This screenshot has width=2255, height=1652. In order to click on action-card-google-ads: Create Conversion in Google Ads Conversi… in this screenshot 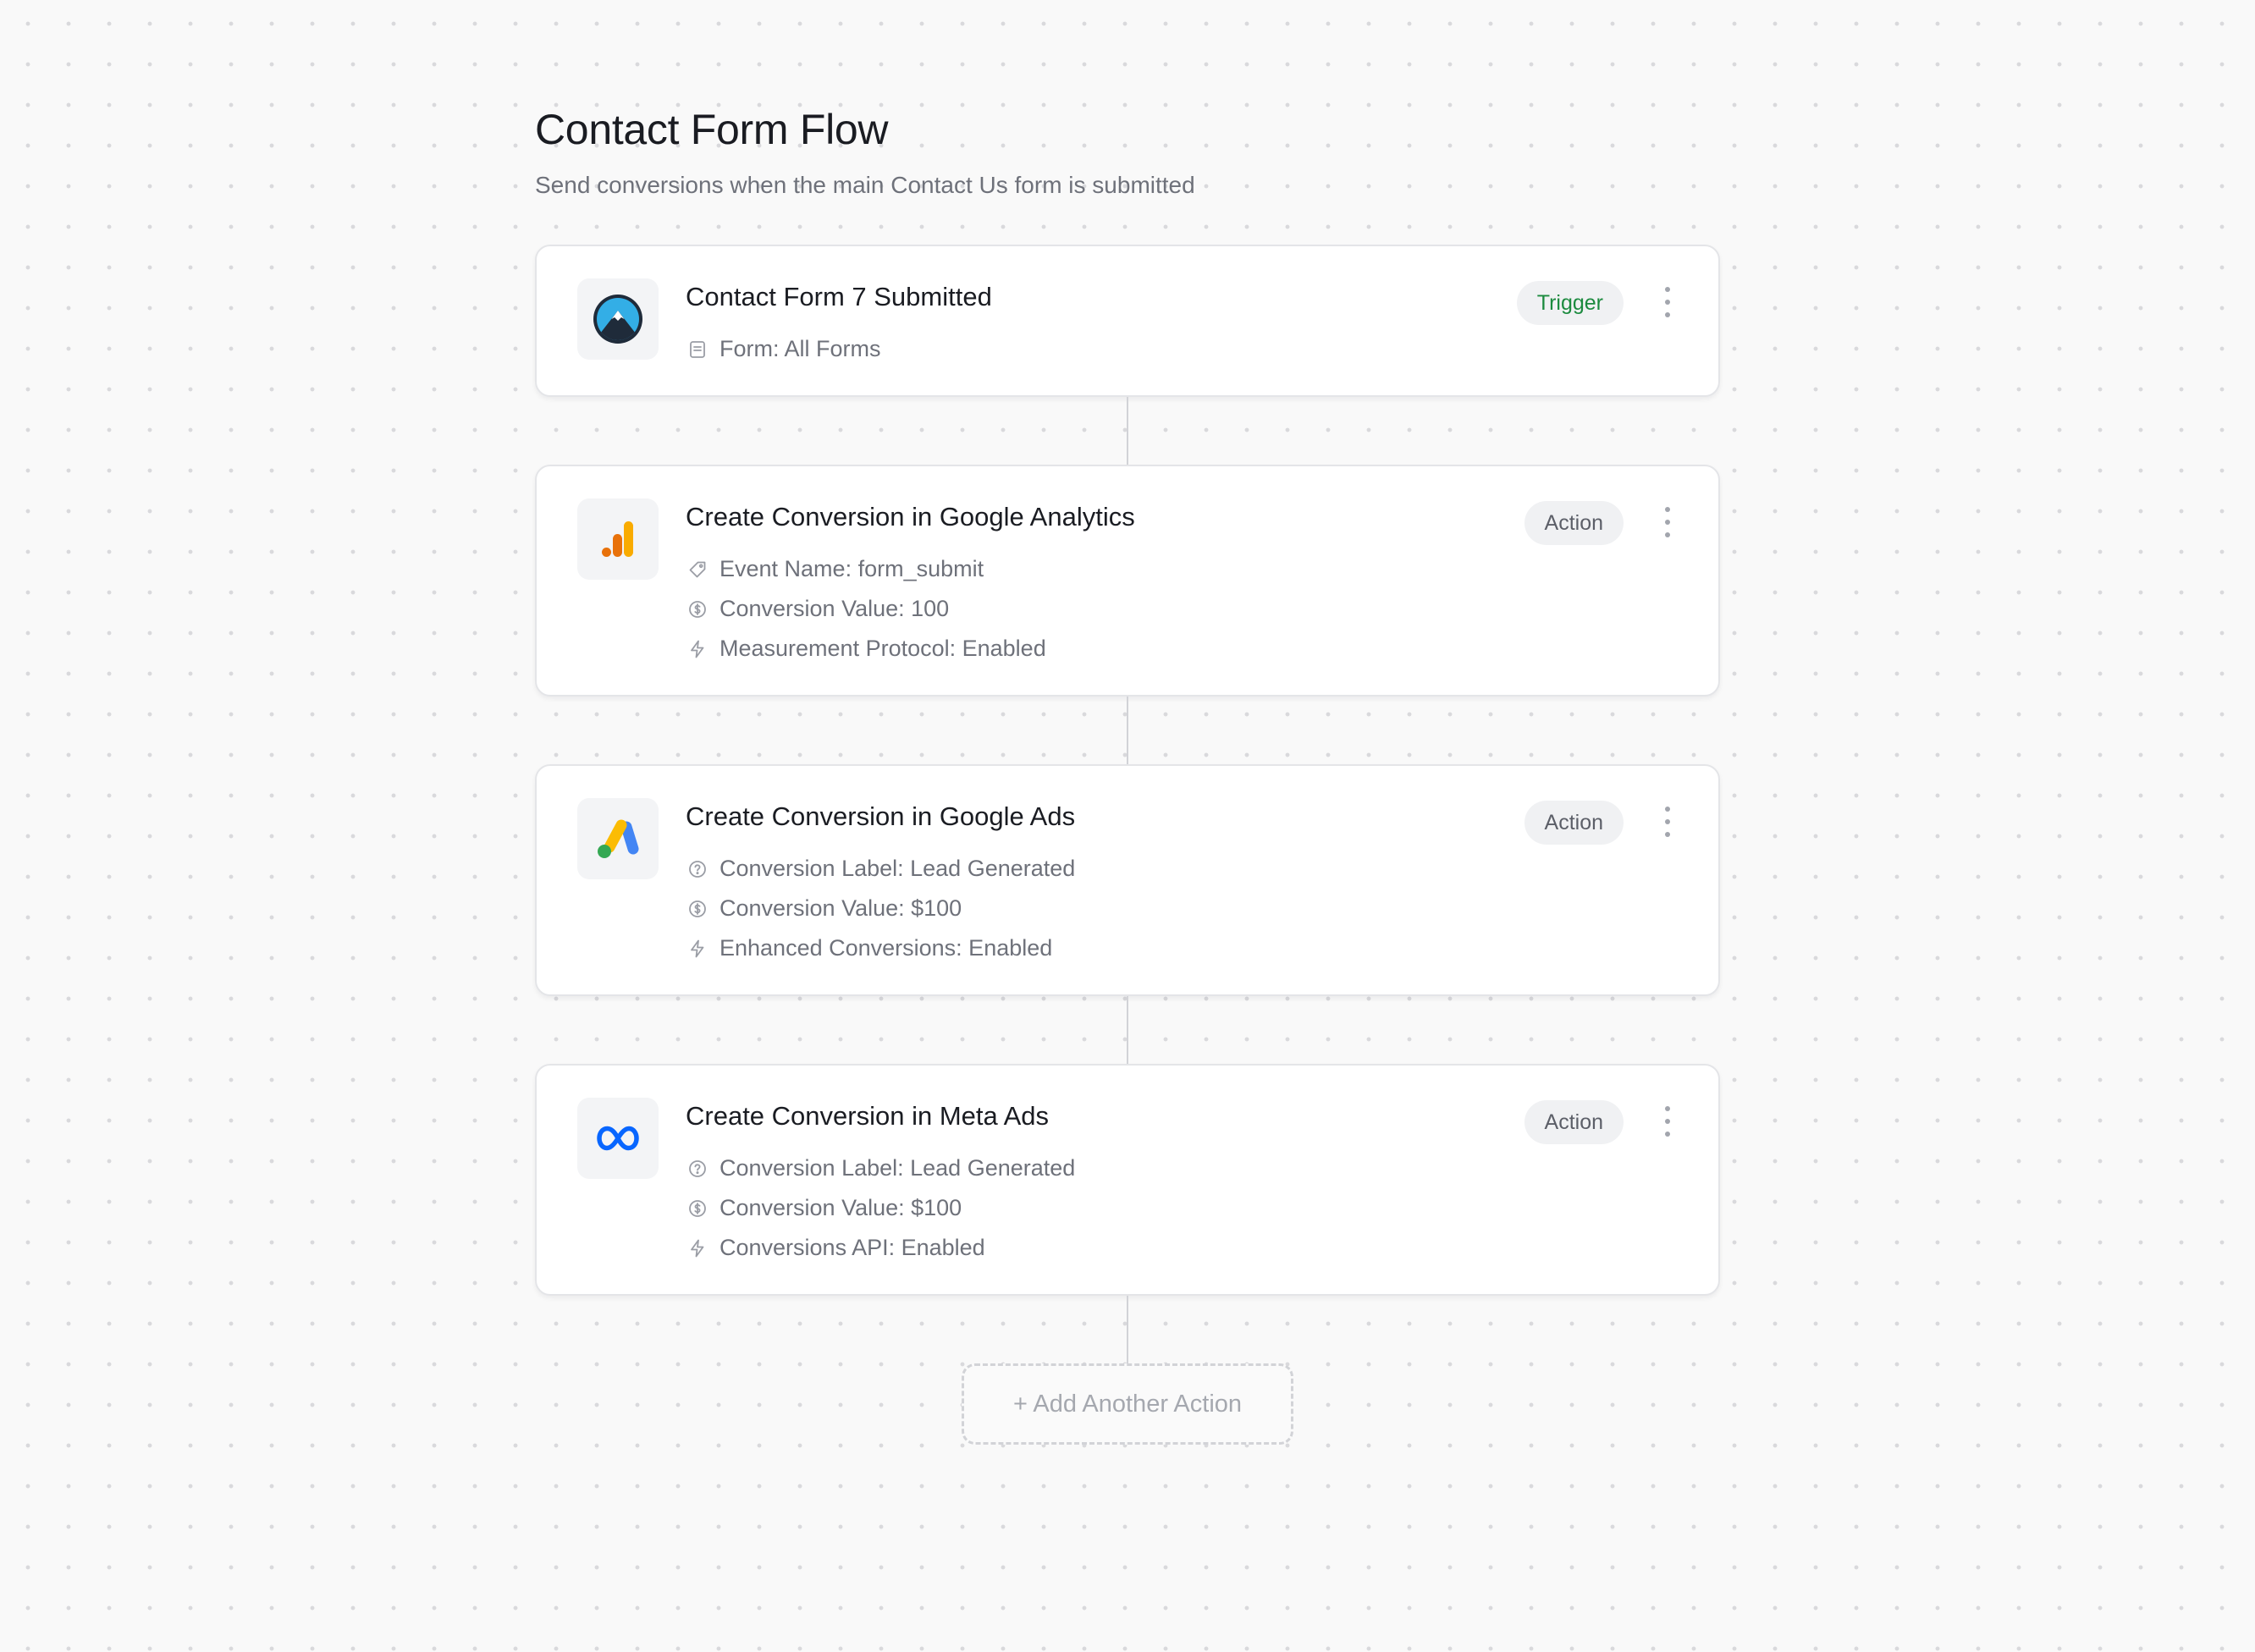, I will do `click(1127, 880)`.